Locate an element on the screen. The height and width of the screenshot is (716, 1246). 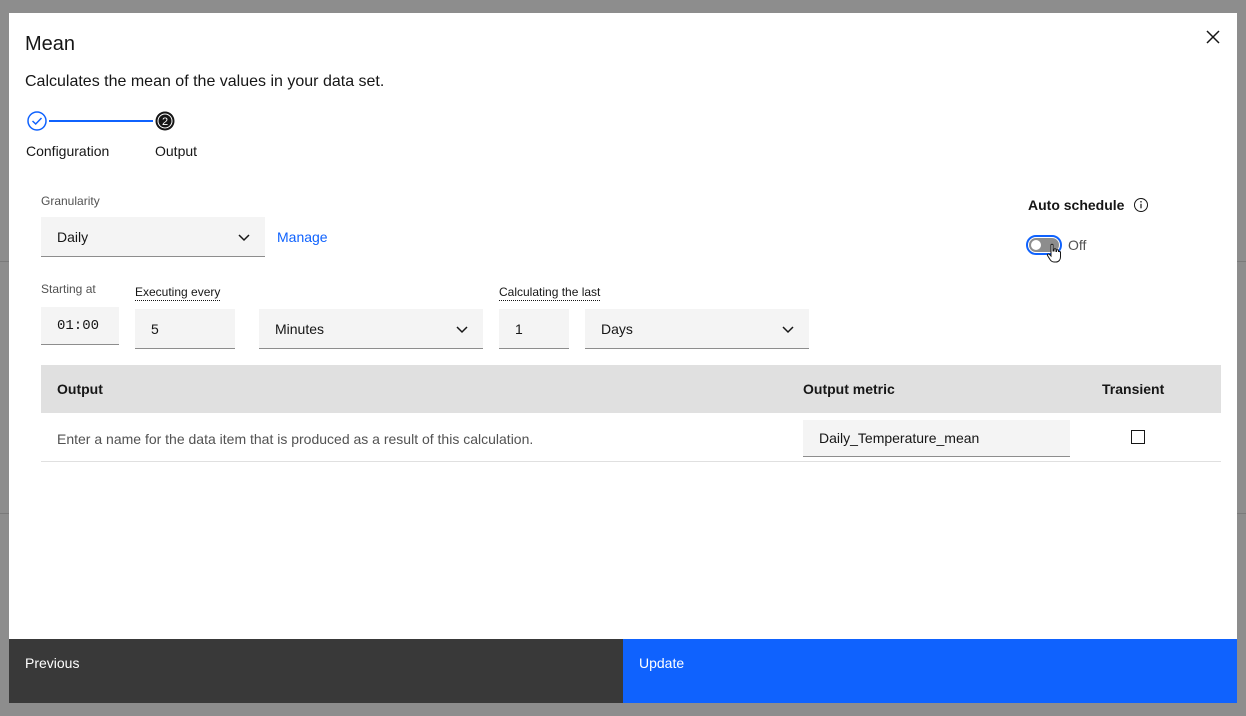
starting-at-input: 01:00 is located at coordinates (80, 326).